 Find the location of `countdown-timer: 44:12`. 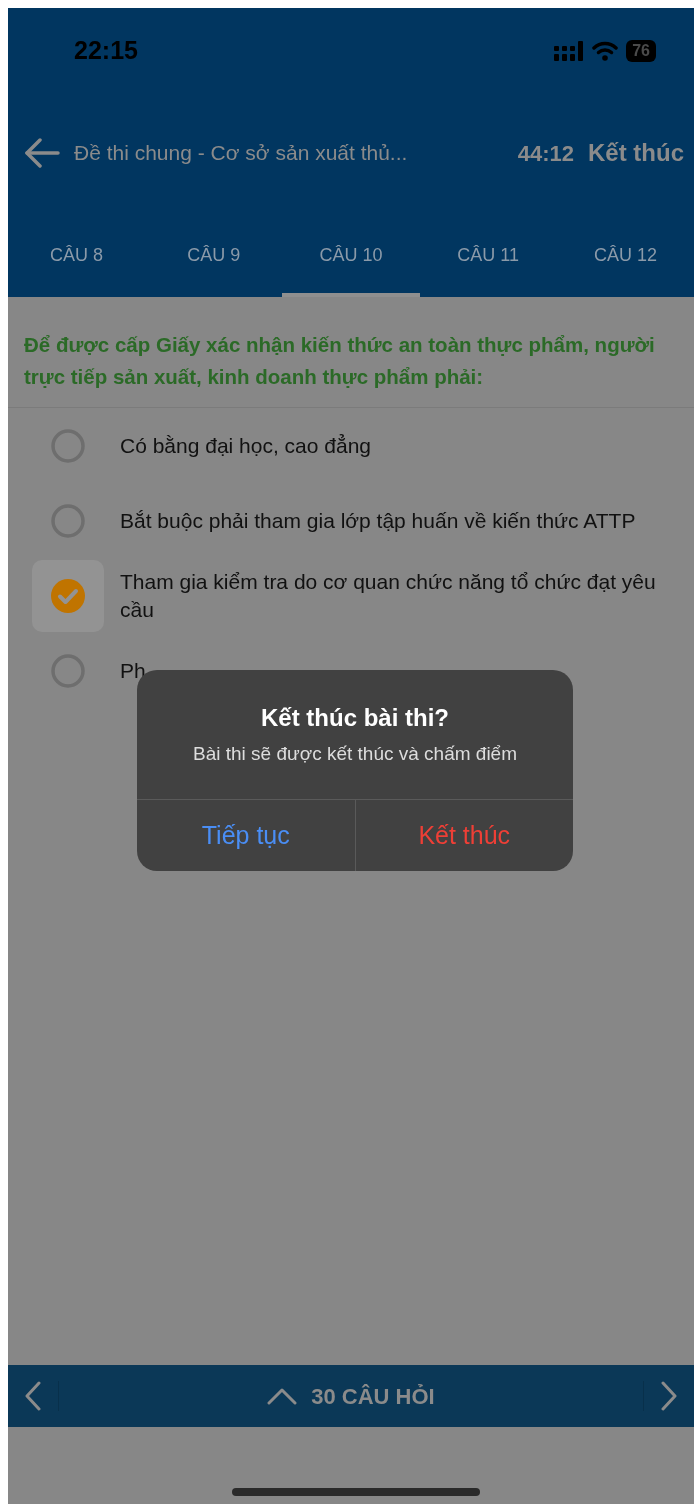

countdown-timer: 44:12 is located at coordinates (545, 153).